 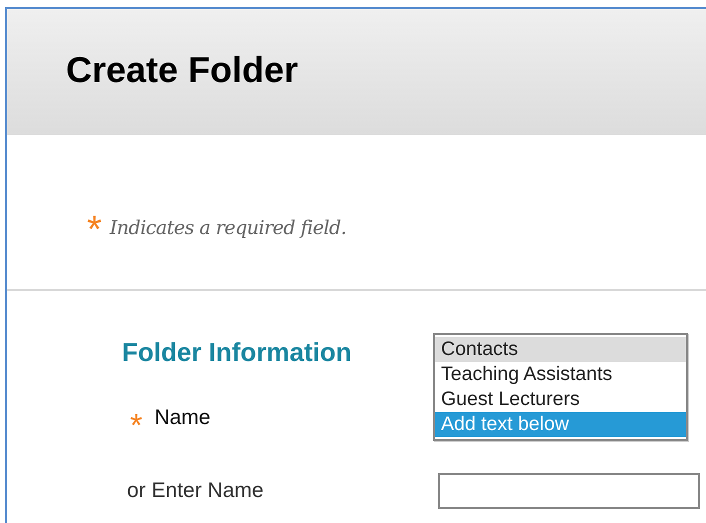 I want to click on required-note: Indicates a required field., so click(x=228, y=228).